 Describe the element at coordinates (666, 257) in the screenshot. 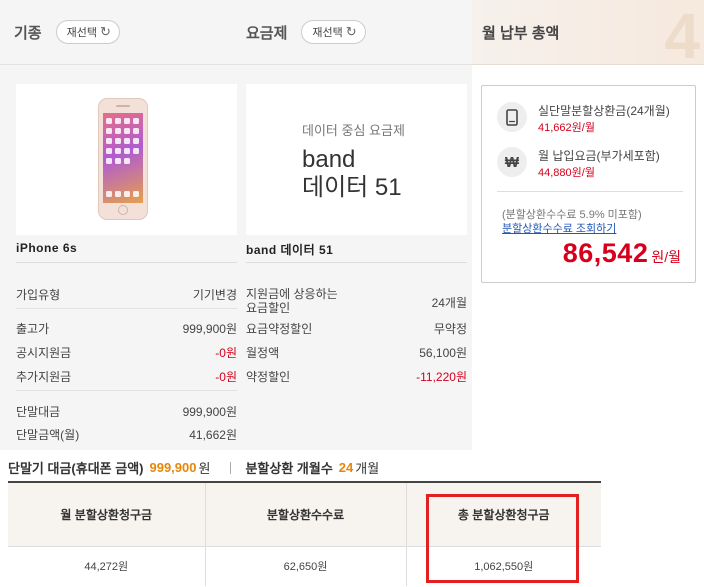

I see `monthly-total-unit: 원/월` at that location.